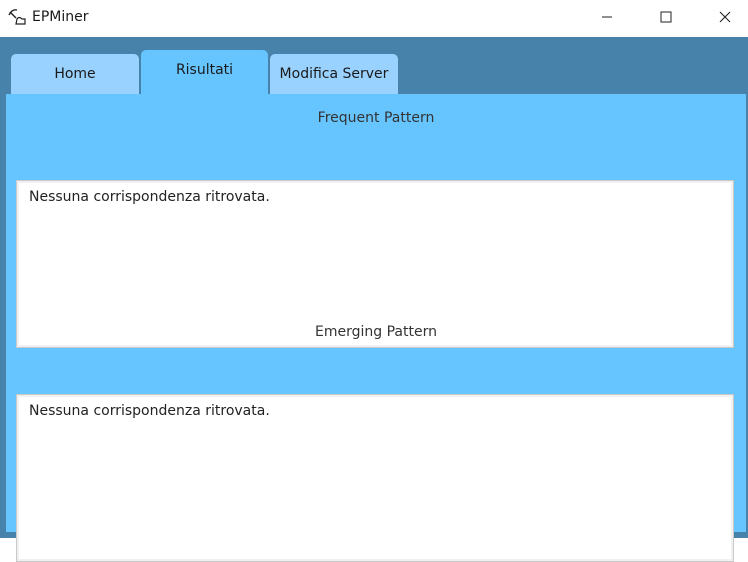 This screenshot has width=748, height=562. I want to click on tab-home: Home, so click(75, 74).